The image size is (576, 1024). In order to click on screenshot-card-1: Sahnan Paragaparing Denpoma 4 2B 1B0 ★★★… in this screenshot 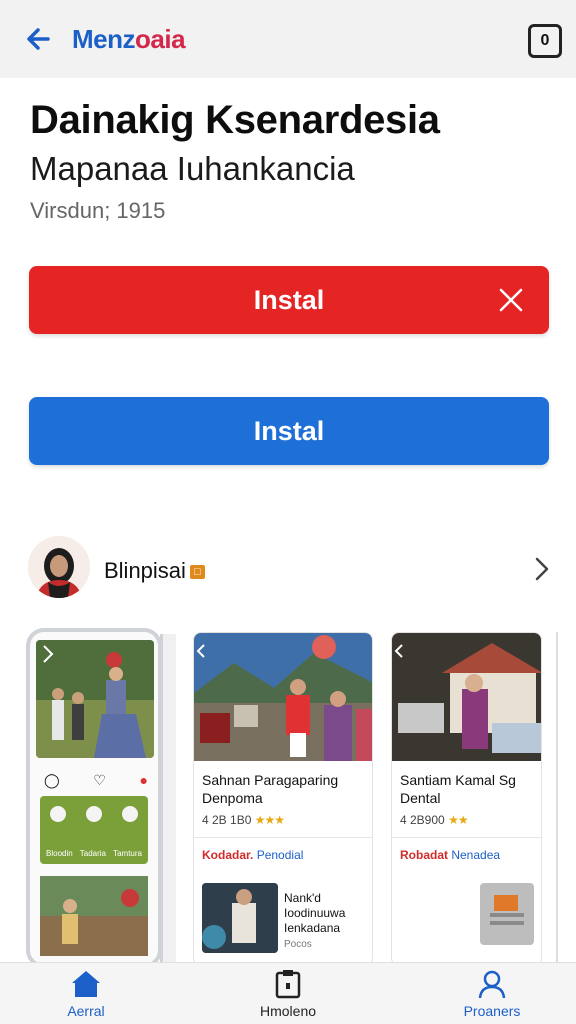, I will do `click(283, 797)`.